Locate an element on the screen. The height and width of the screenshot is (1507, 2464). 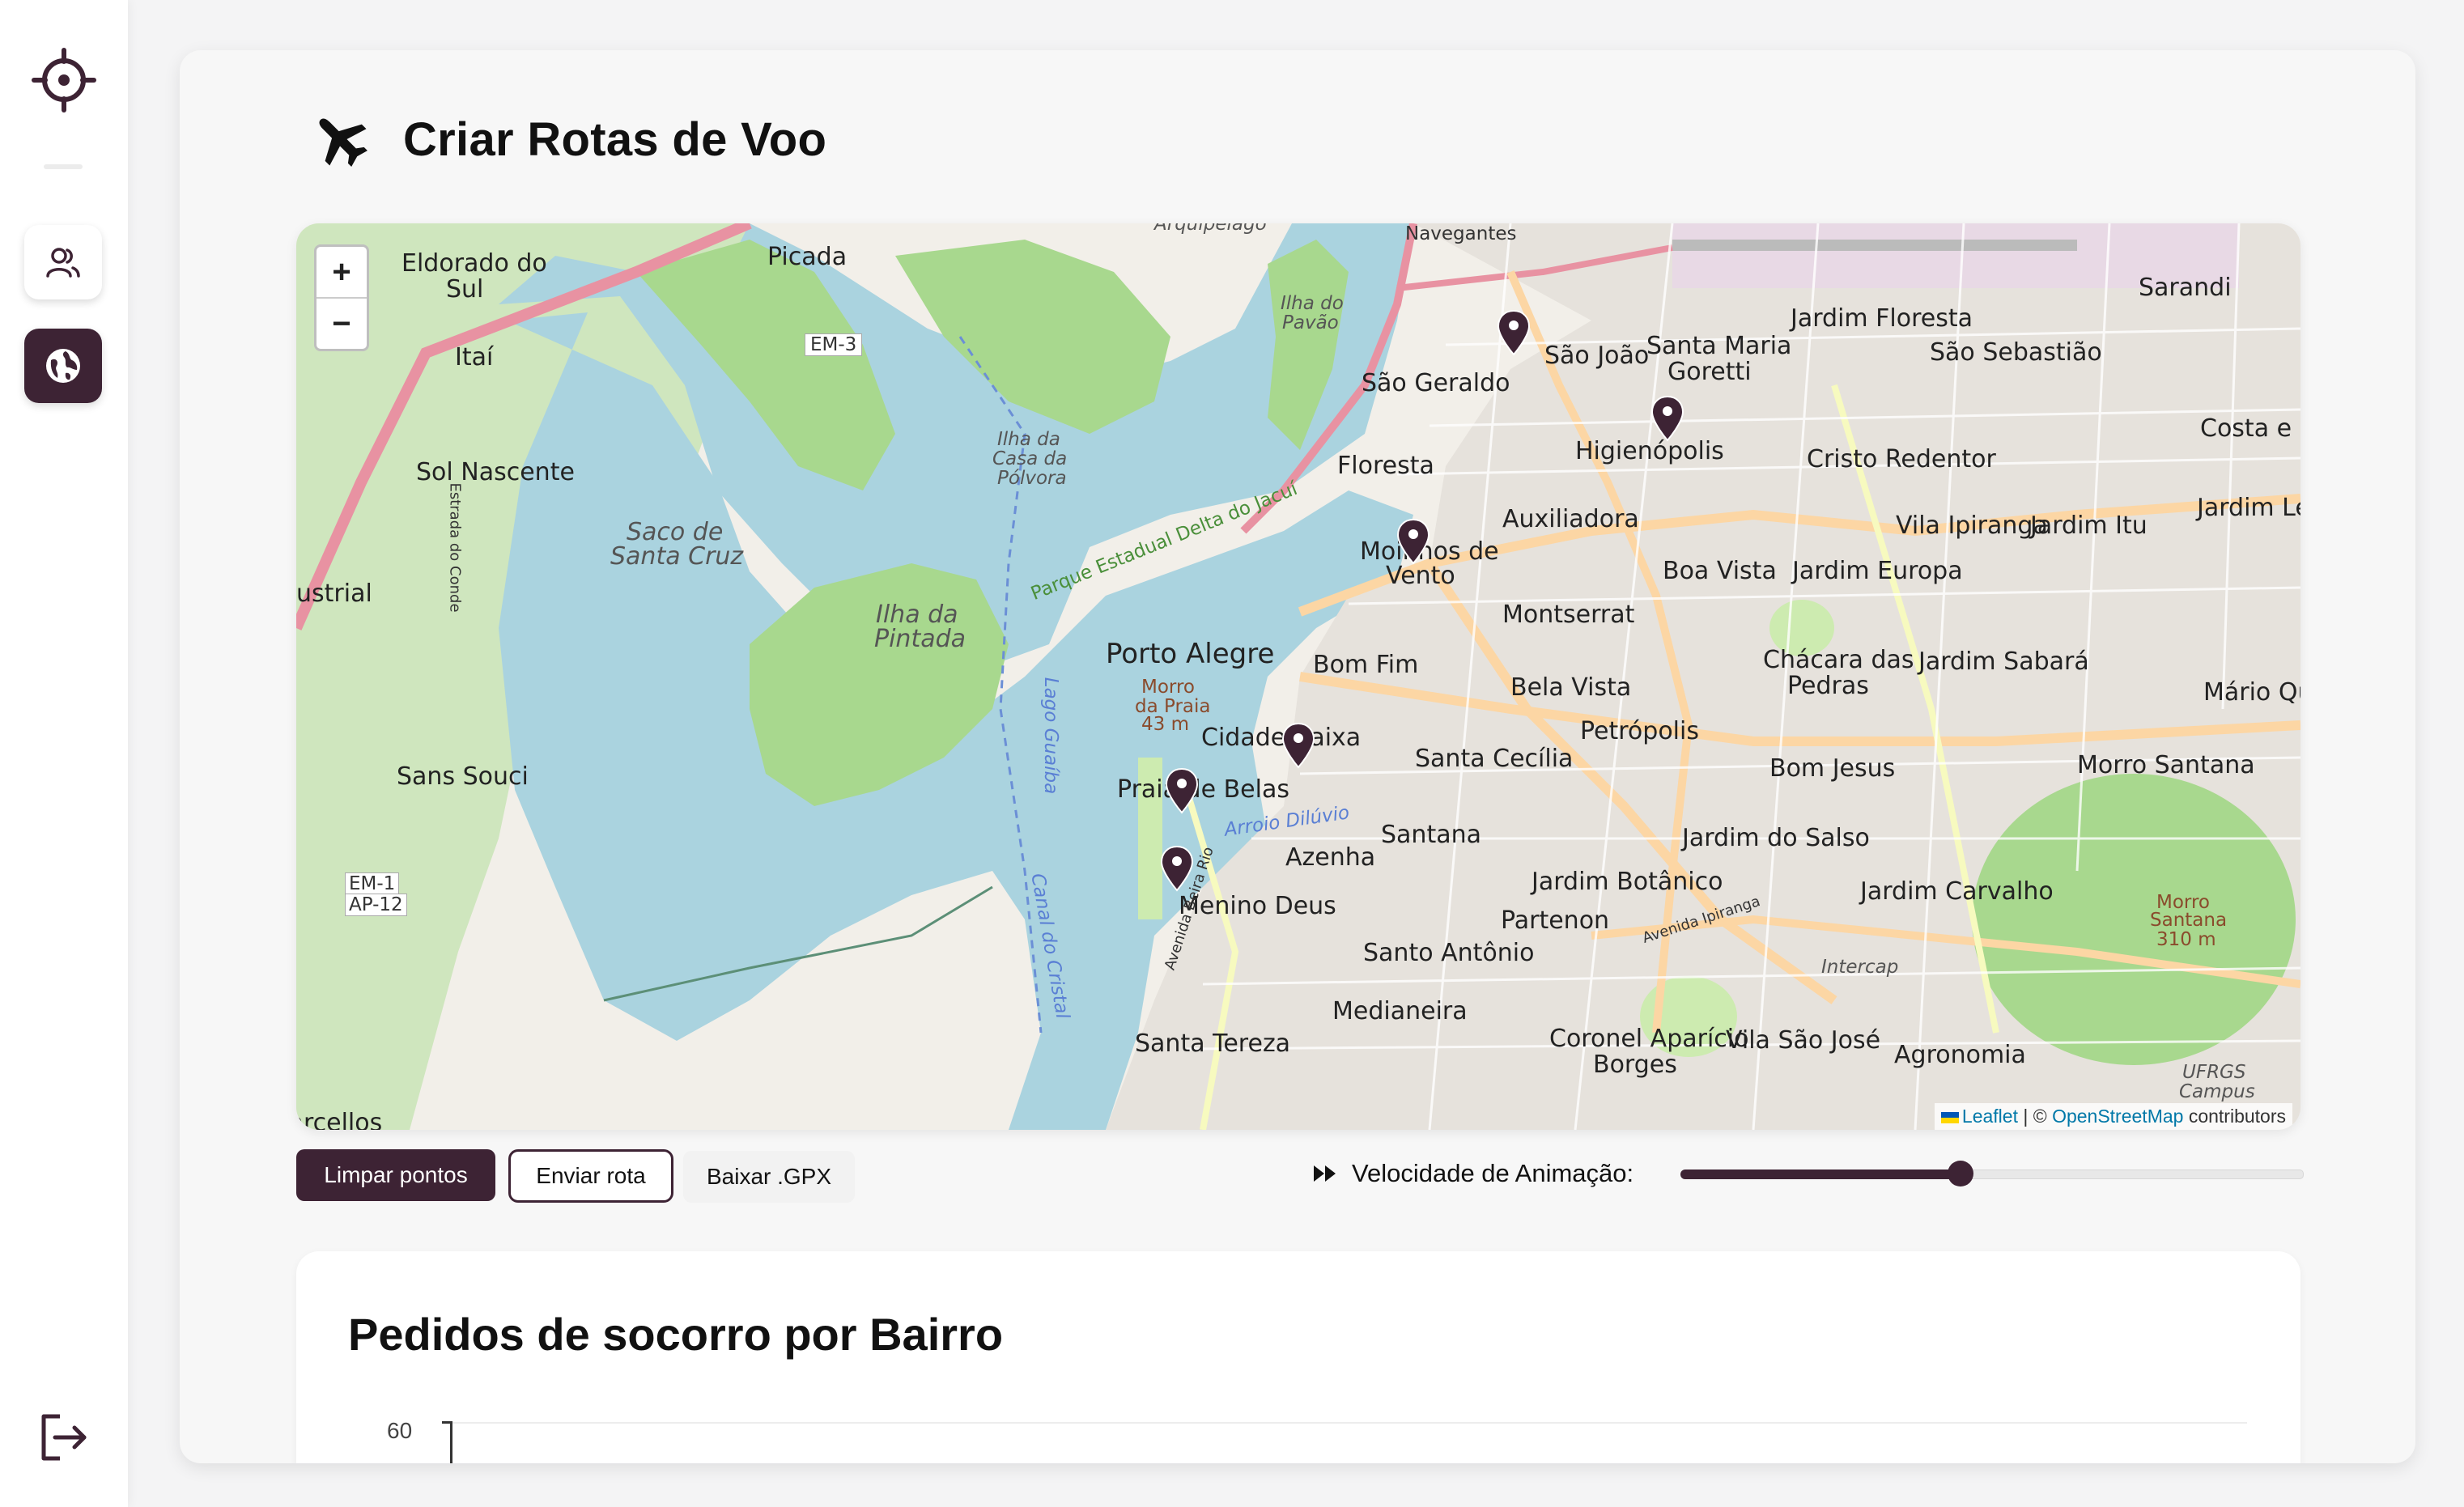
sidebar-item-map is located at coordinates (63, 366).